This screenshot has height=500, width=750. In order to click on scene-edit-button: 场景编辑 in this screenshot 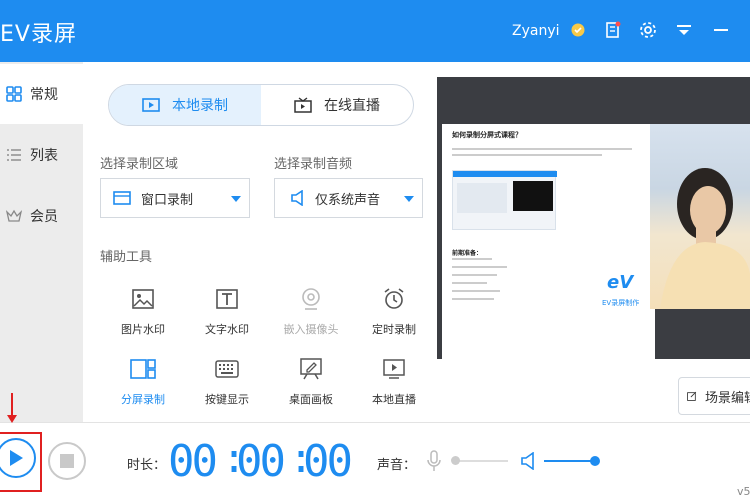, I will do `click(714, 396)`.